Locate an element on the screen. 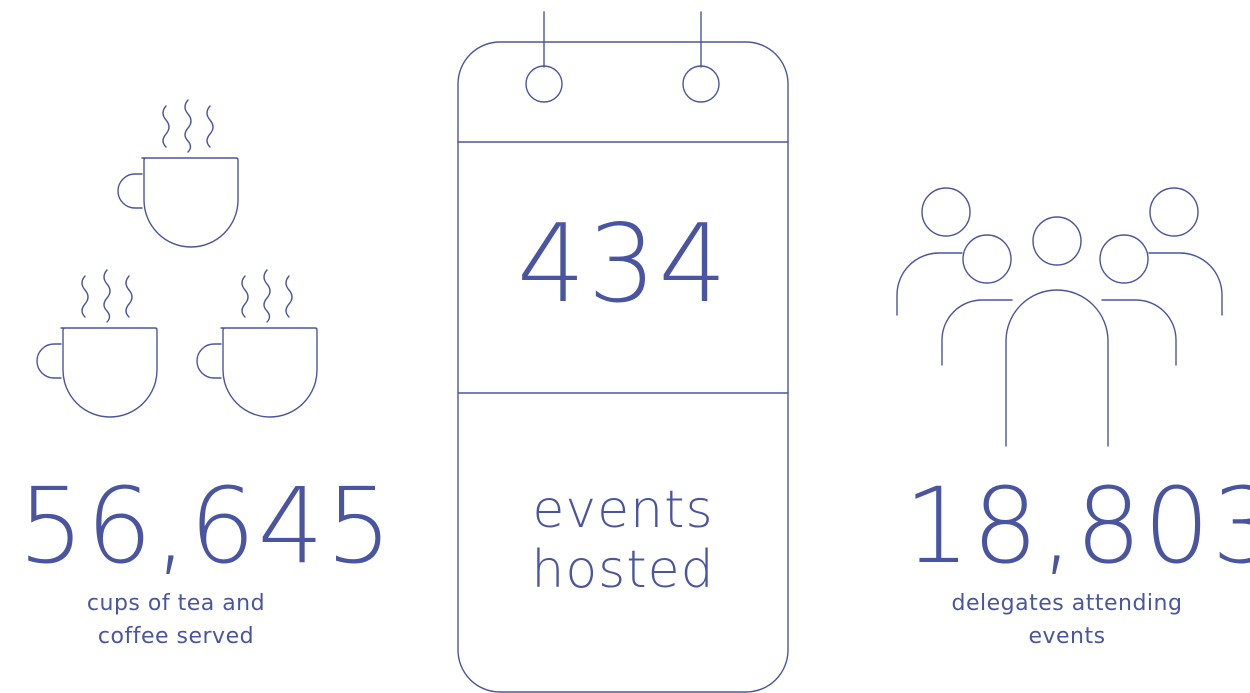 The image size is (1250, 693). people-group-icon is located at coordinates (1059, 317).